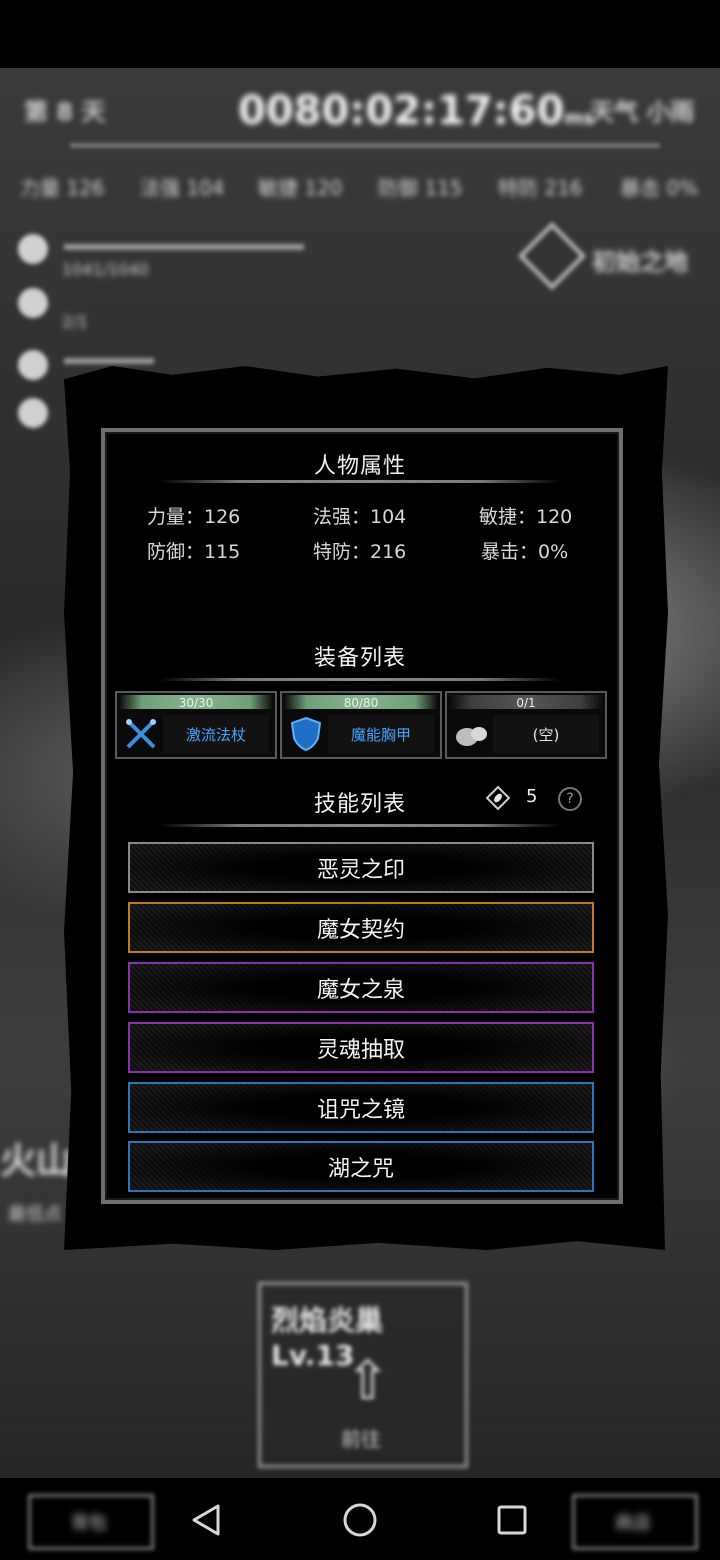  What do you see at coordinates (105, 269) in the screenshot?
I see `hp-text: 1041/1040` at bounding box center [105, 269].